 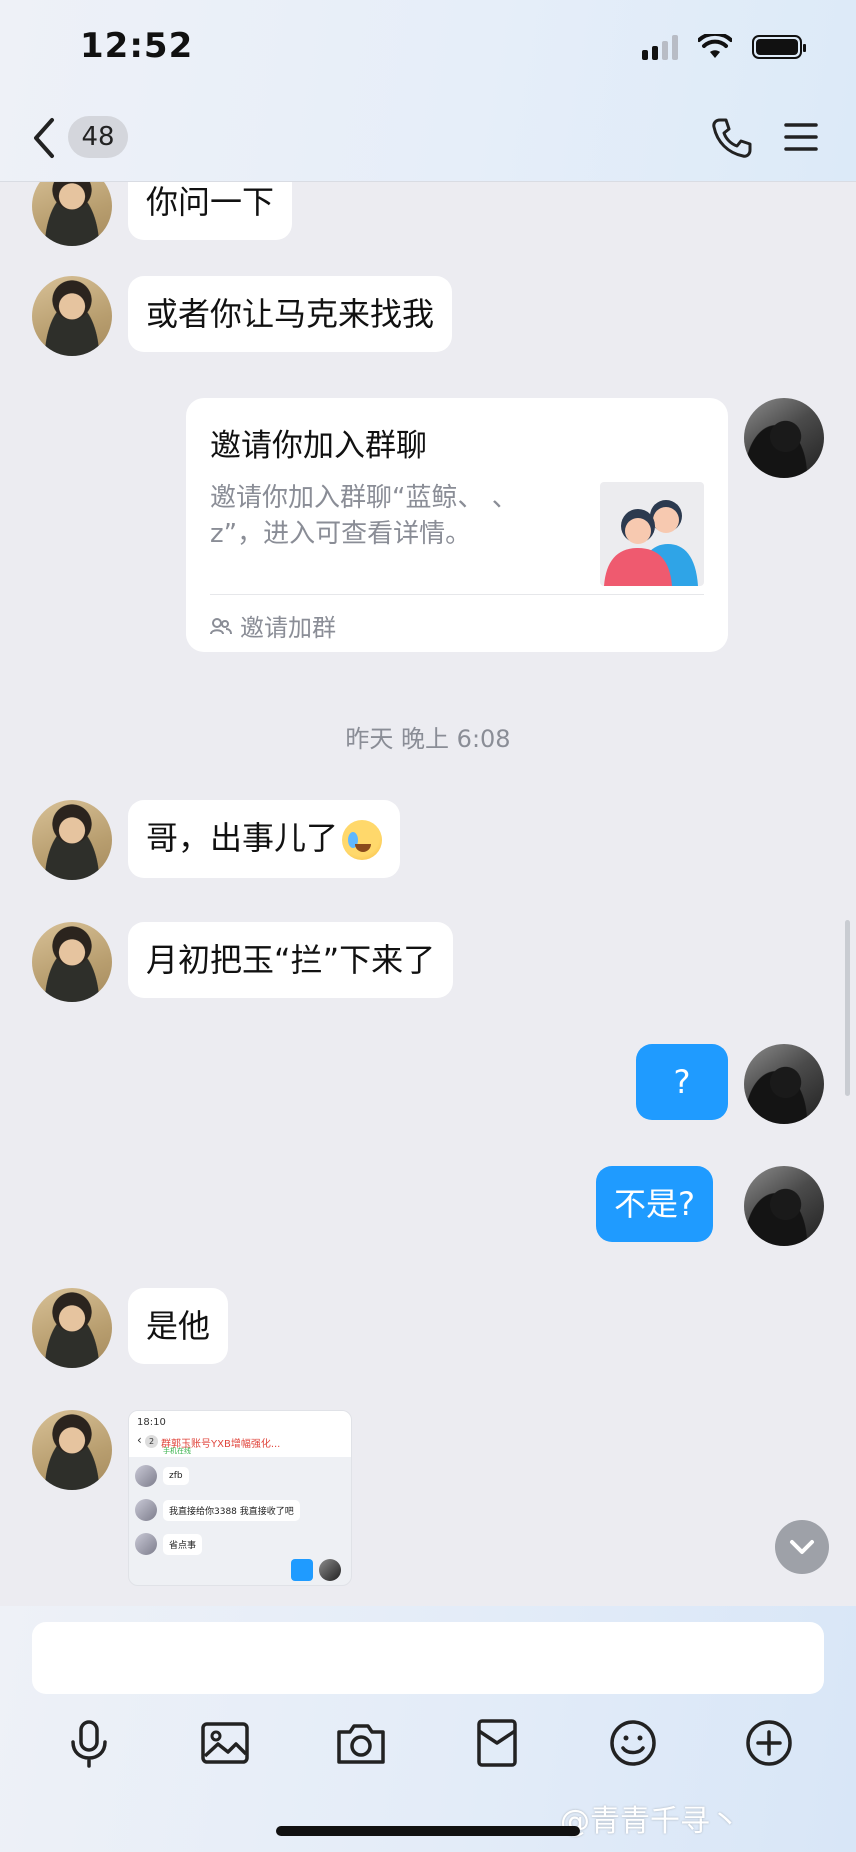 What do you see at coordinates (769, 1743) in the screenshot?
I see `plus-icon` at bounding box center [769, 1743].